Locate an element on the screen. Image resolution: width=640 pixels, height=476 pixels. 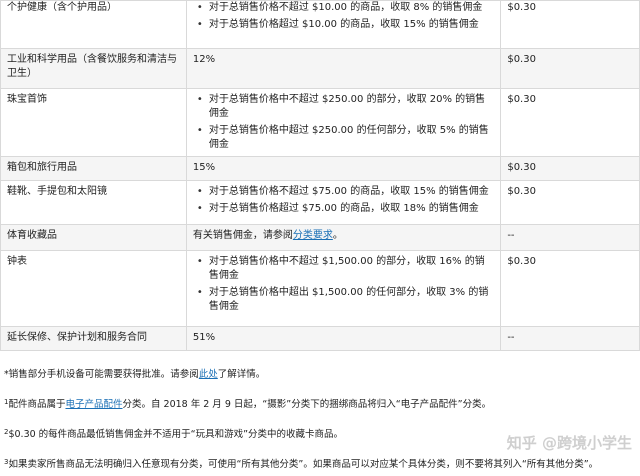
fee-rule-cell: 51% is located at coordinates (343, 338).